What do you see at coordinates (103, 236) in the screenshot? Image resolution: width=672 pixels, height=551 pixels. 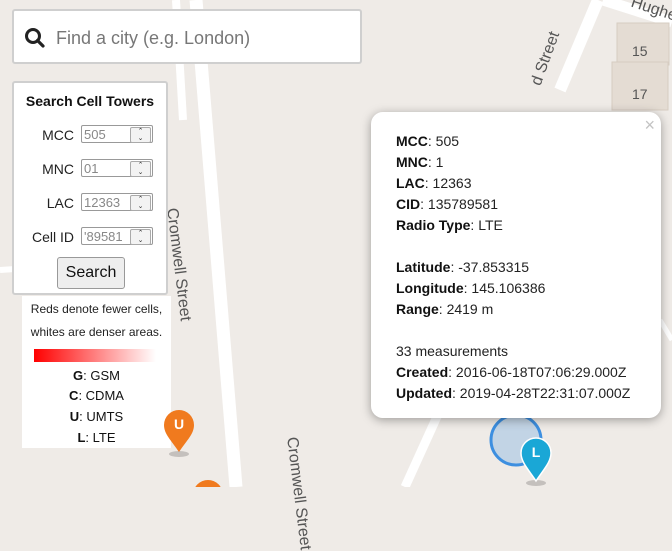 I see `cell-id-value: '89581` at bounding box center [103, 236].